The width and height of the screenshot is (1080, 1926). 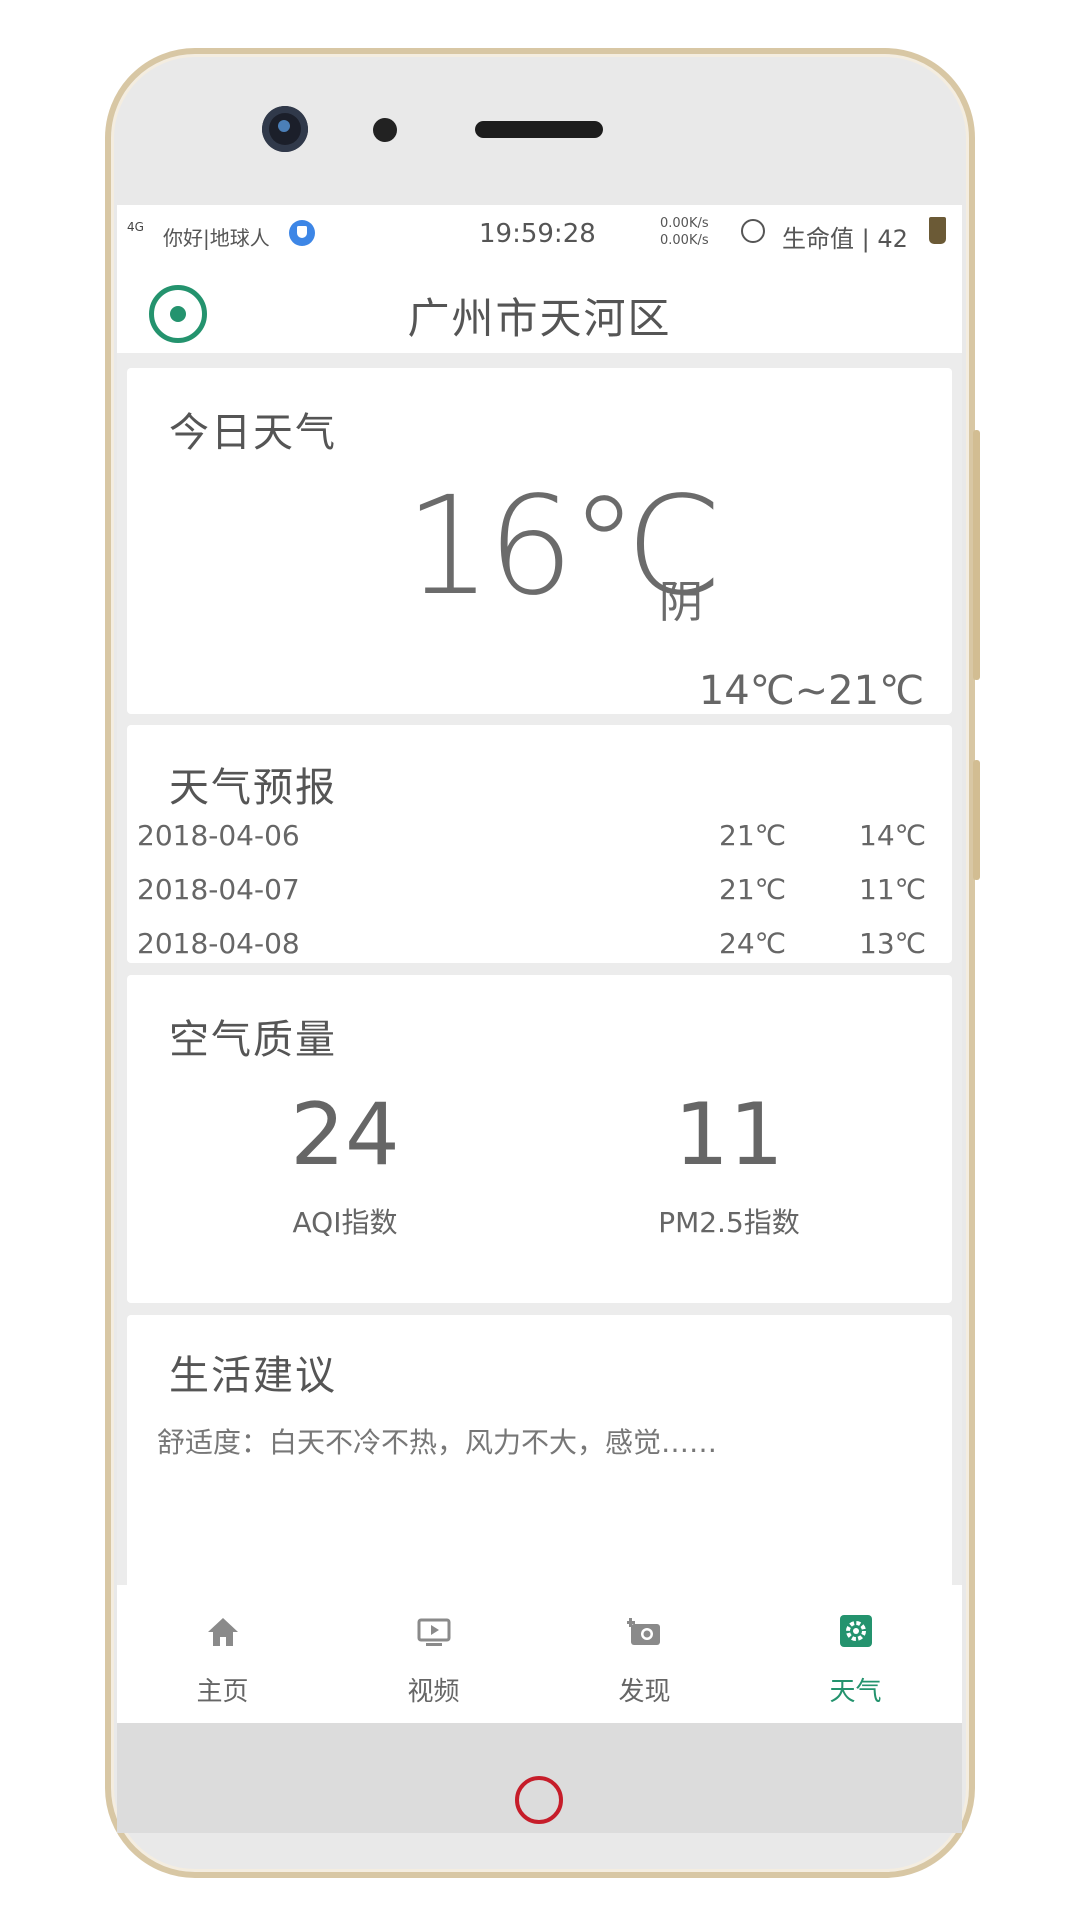 What do you see at coordinates (855, 1654) in the screenshot?
I see `tab-weather: 天气` at bounding box center [855, 1654].